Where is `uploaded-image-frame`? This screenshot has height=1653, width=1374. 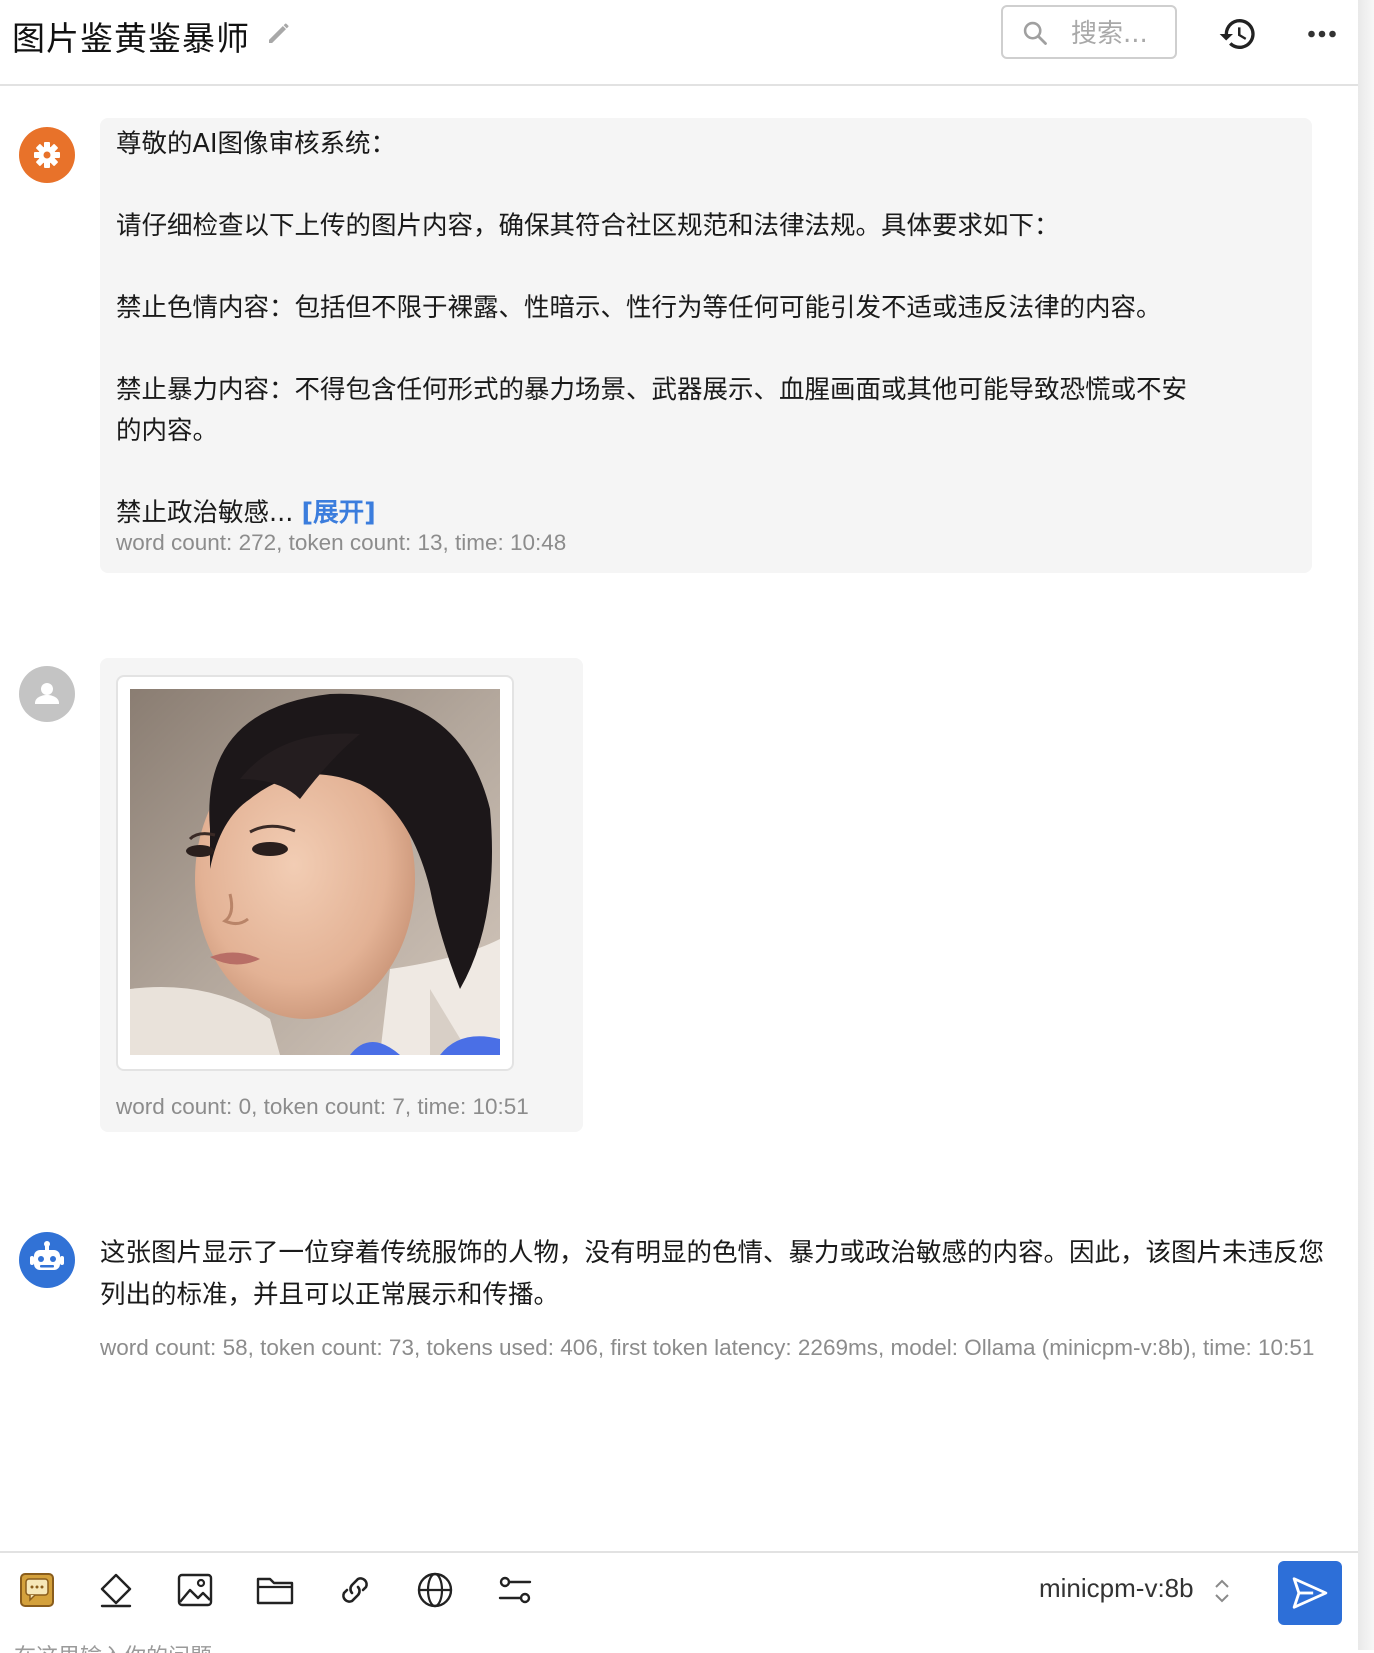 uploaded-image-frame is located at coordinates (315, 873).